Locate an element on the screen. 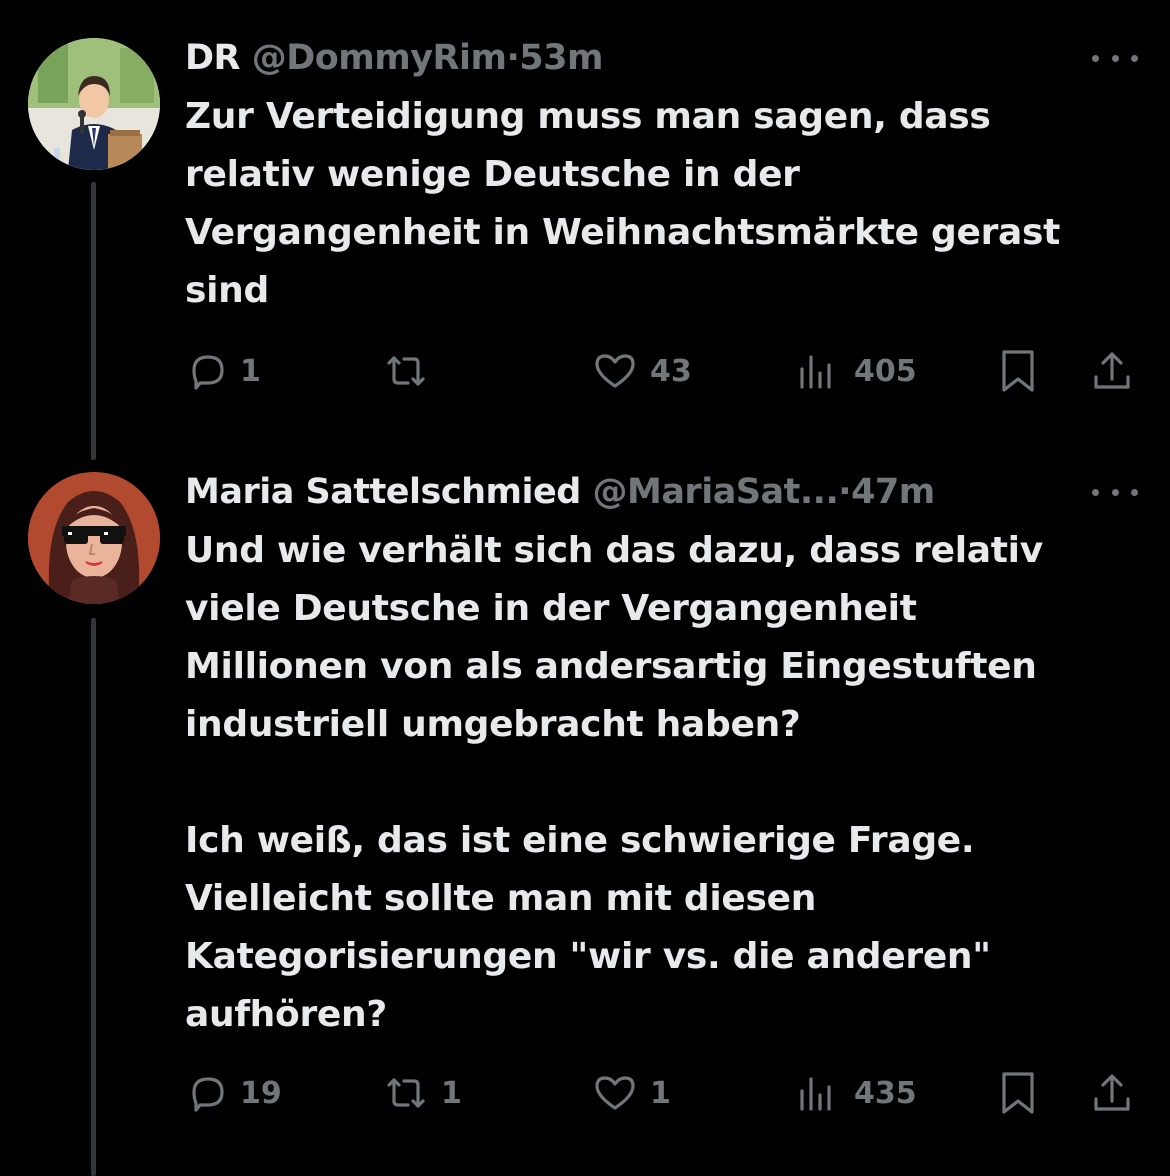 The height and width of the screenshot is (1176, 1170). repost-button: 1 is located at coordinates (422, 1093).